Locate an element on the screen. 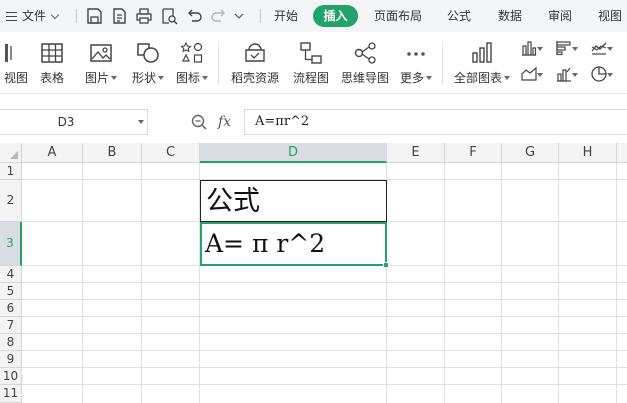 This screenshot has width=627, height=403. icon-label: 图标 is located at coordinates (192, 77).